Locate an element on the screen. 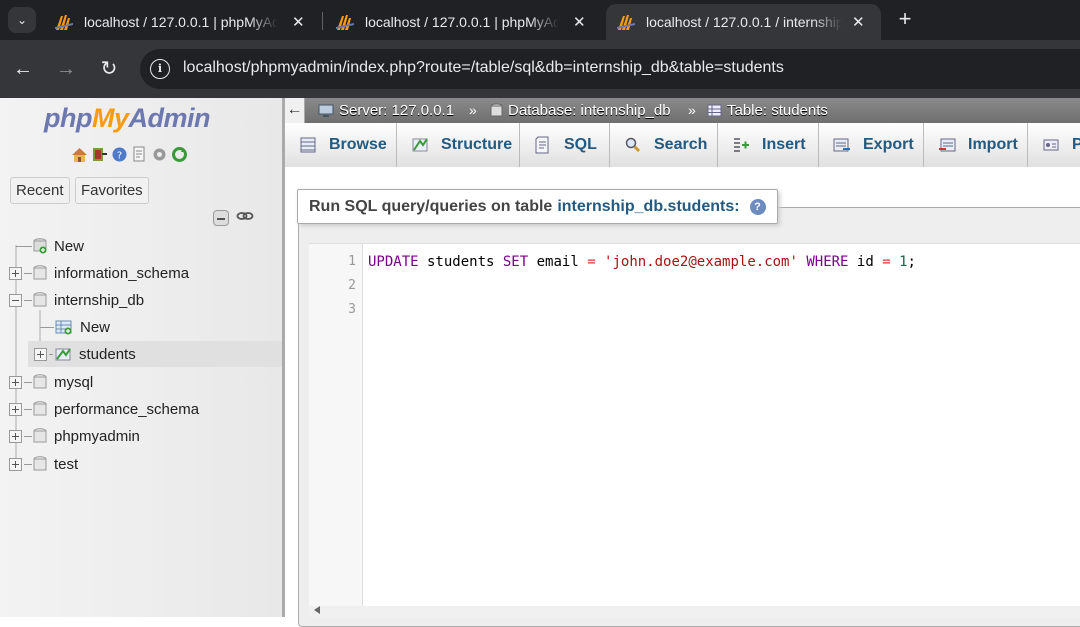  tree-item-performance-schema: performance_schema is located at coordinates (104, 409).